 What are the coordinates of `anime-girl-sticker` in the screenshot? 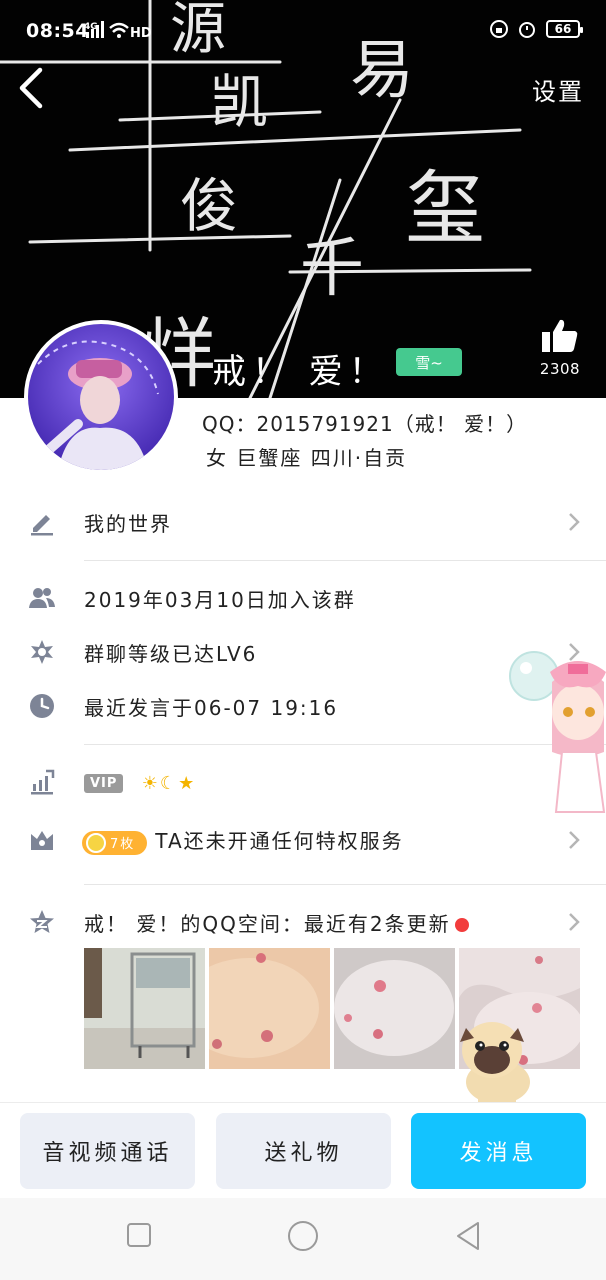 It's located at (557, 732).